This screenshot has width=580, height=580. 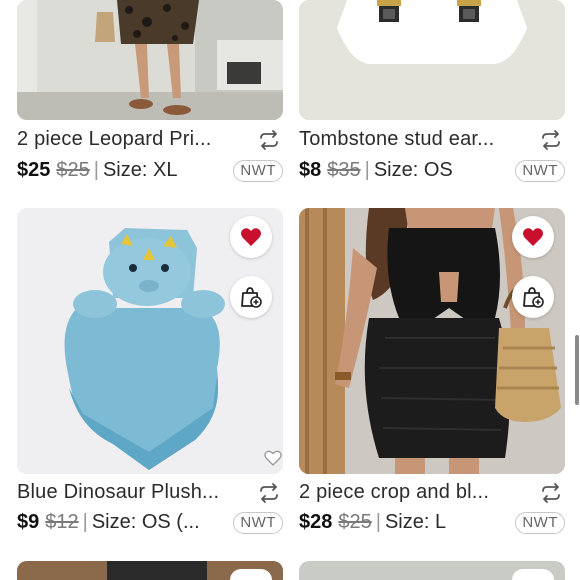 I want to click on price-row: $8 $35 | Size: OS NWT, so click(x=432, y=172).